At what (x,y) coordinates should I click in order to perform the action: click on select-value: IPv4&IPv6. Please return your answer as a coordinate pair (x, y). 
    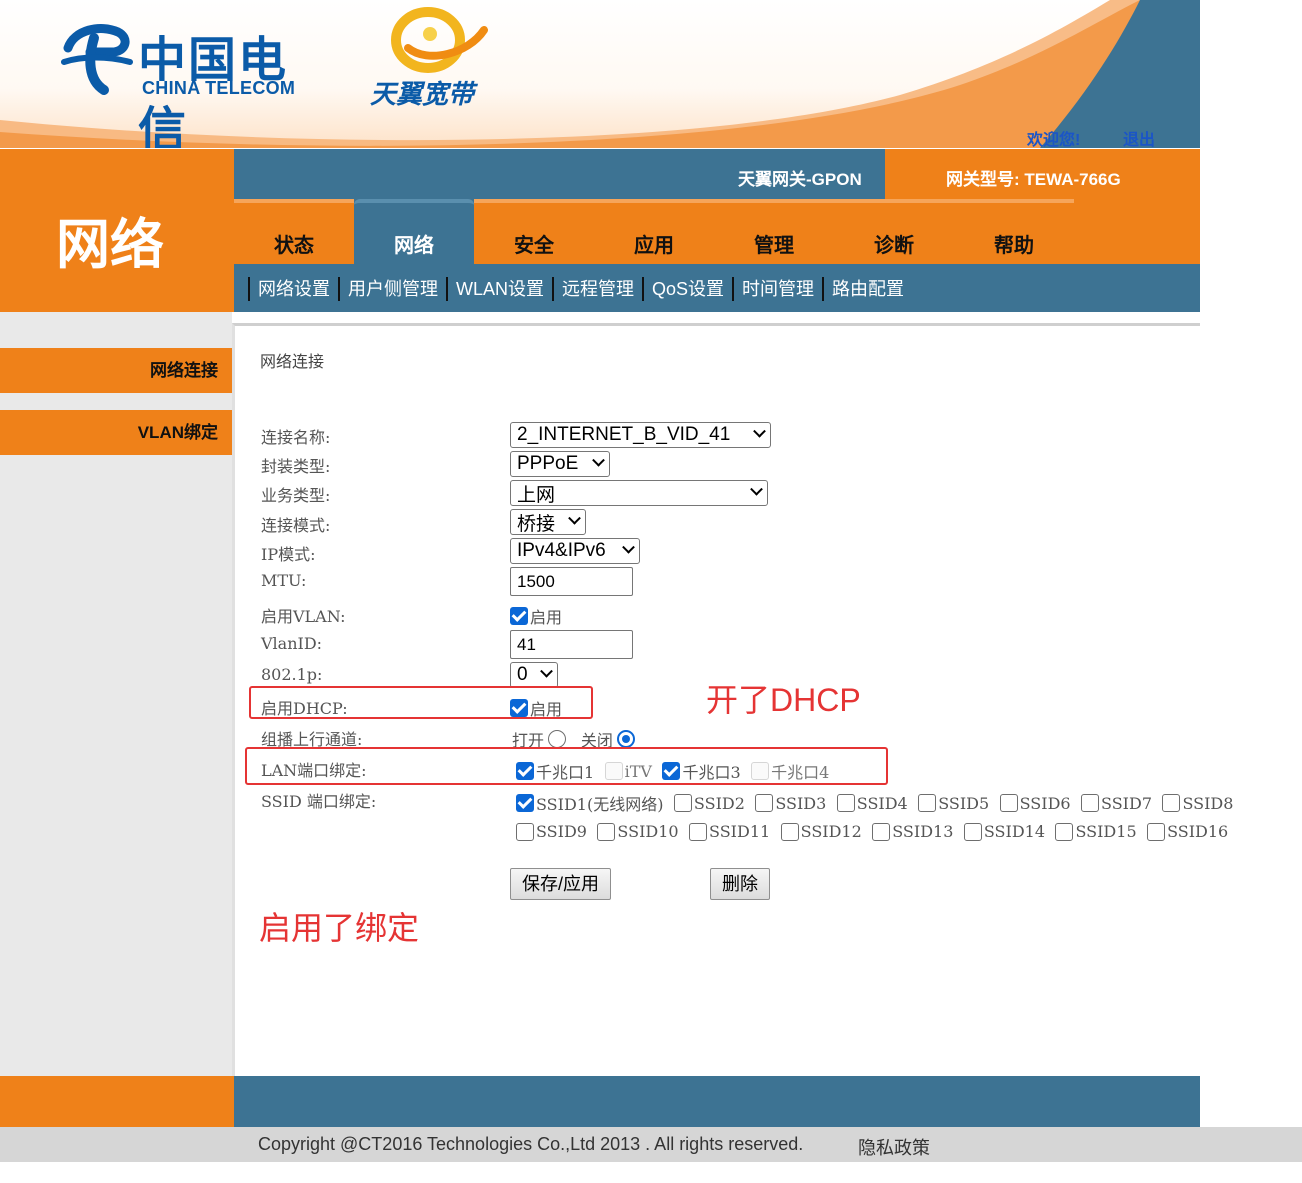
    Looking at the image, I should click on (561, 550).